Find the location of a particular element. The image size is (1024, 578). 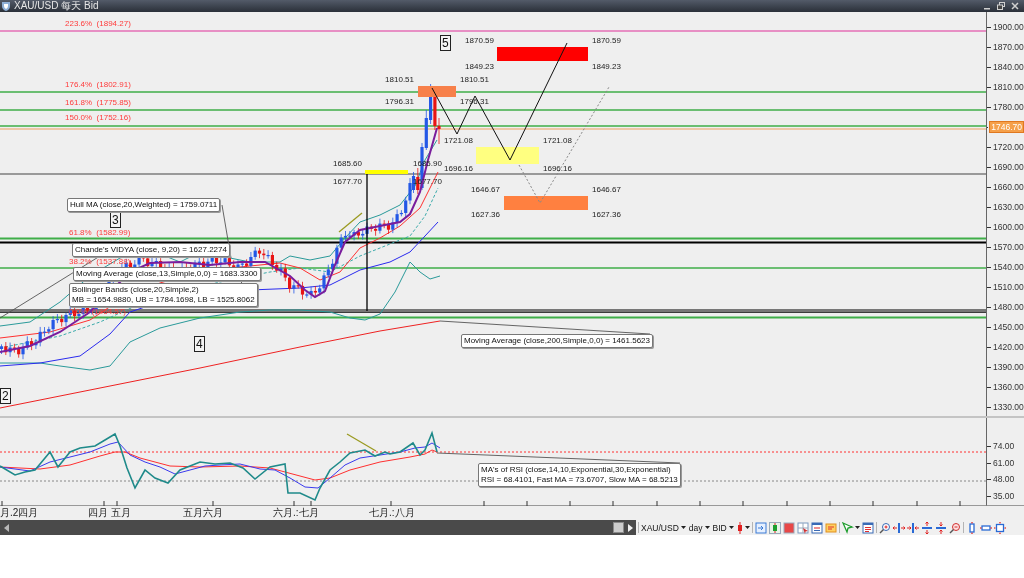

zone-price-label: 1685.60 is located at coordinates (347, 164).